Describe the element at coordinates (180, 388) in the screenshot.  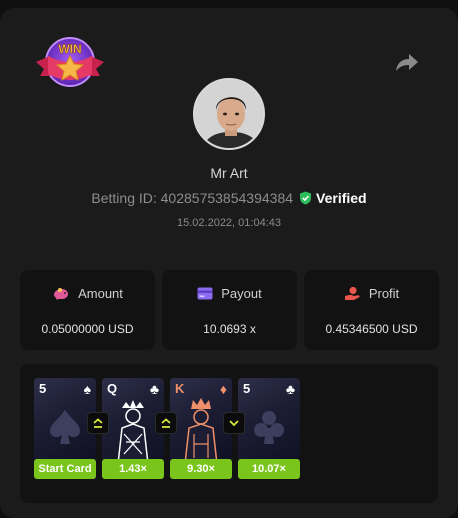
I see `card-rank: K` at that location.